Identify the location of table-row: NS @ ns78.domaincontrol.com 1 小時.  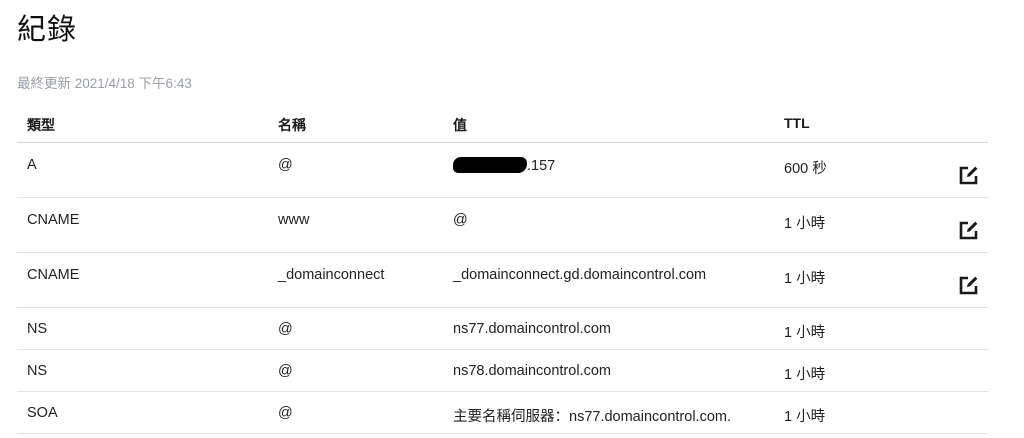
(502, 371).